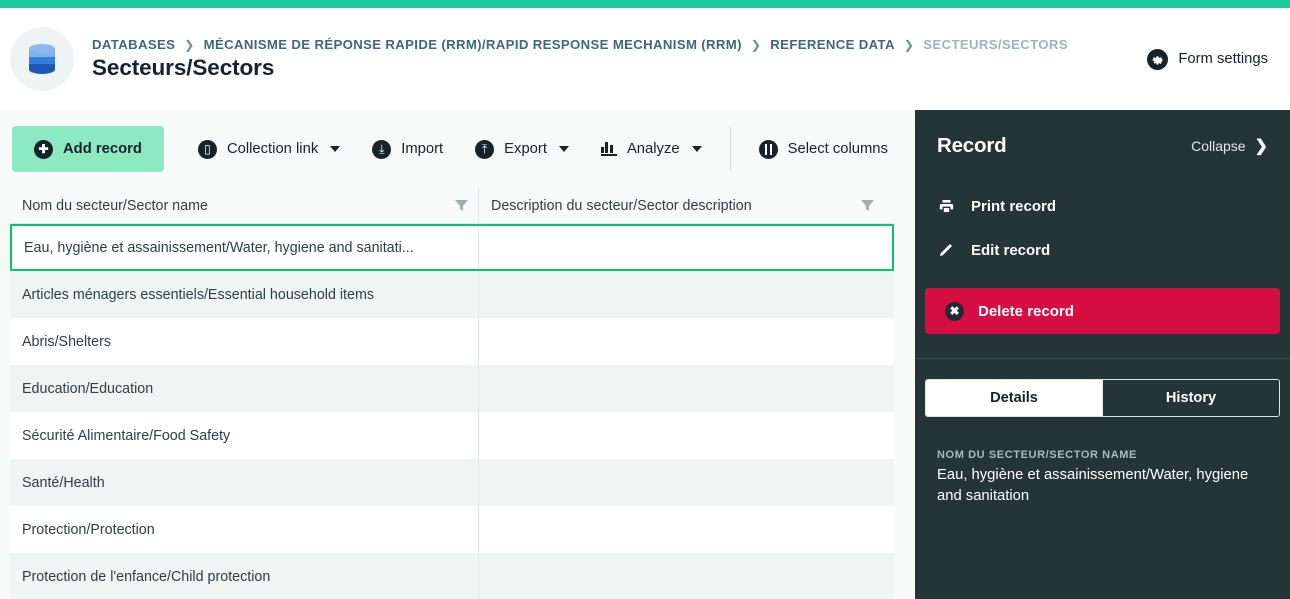  I want to click on export-label: Export, so click(525, 149).